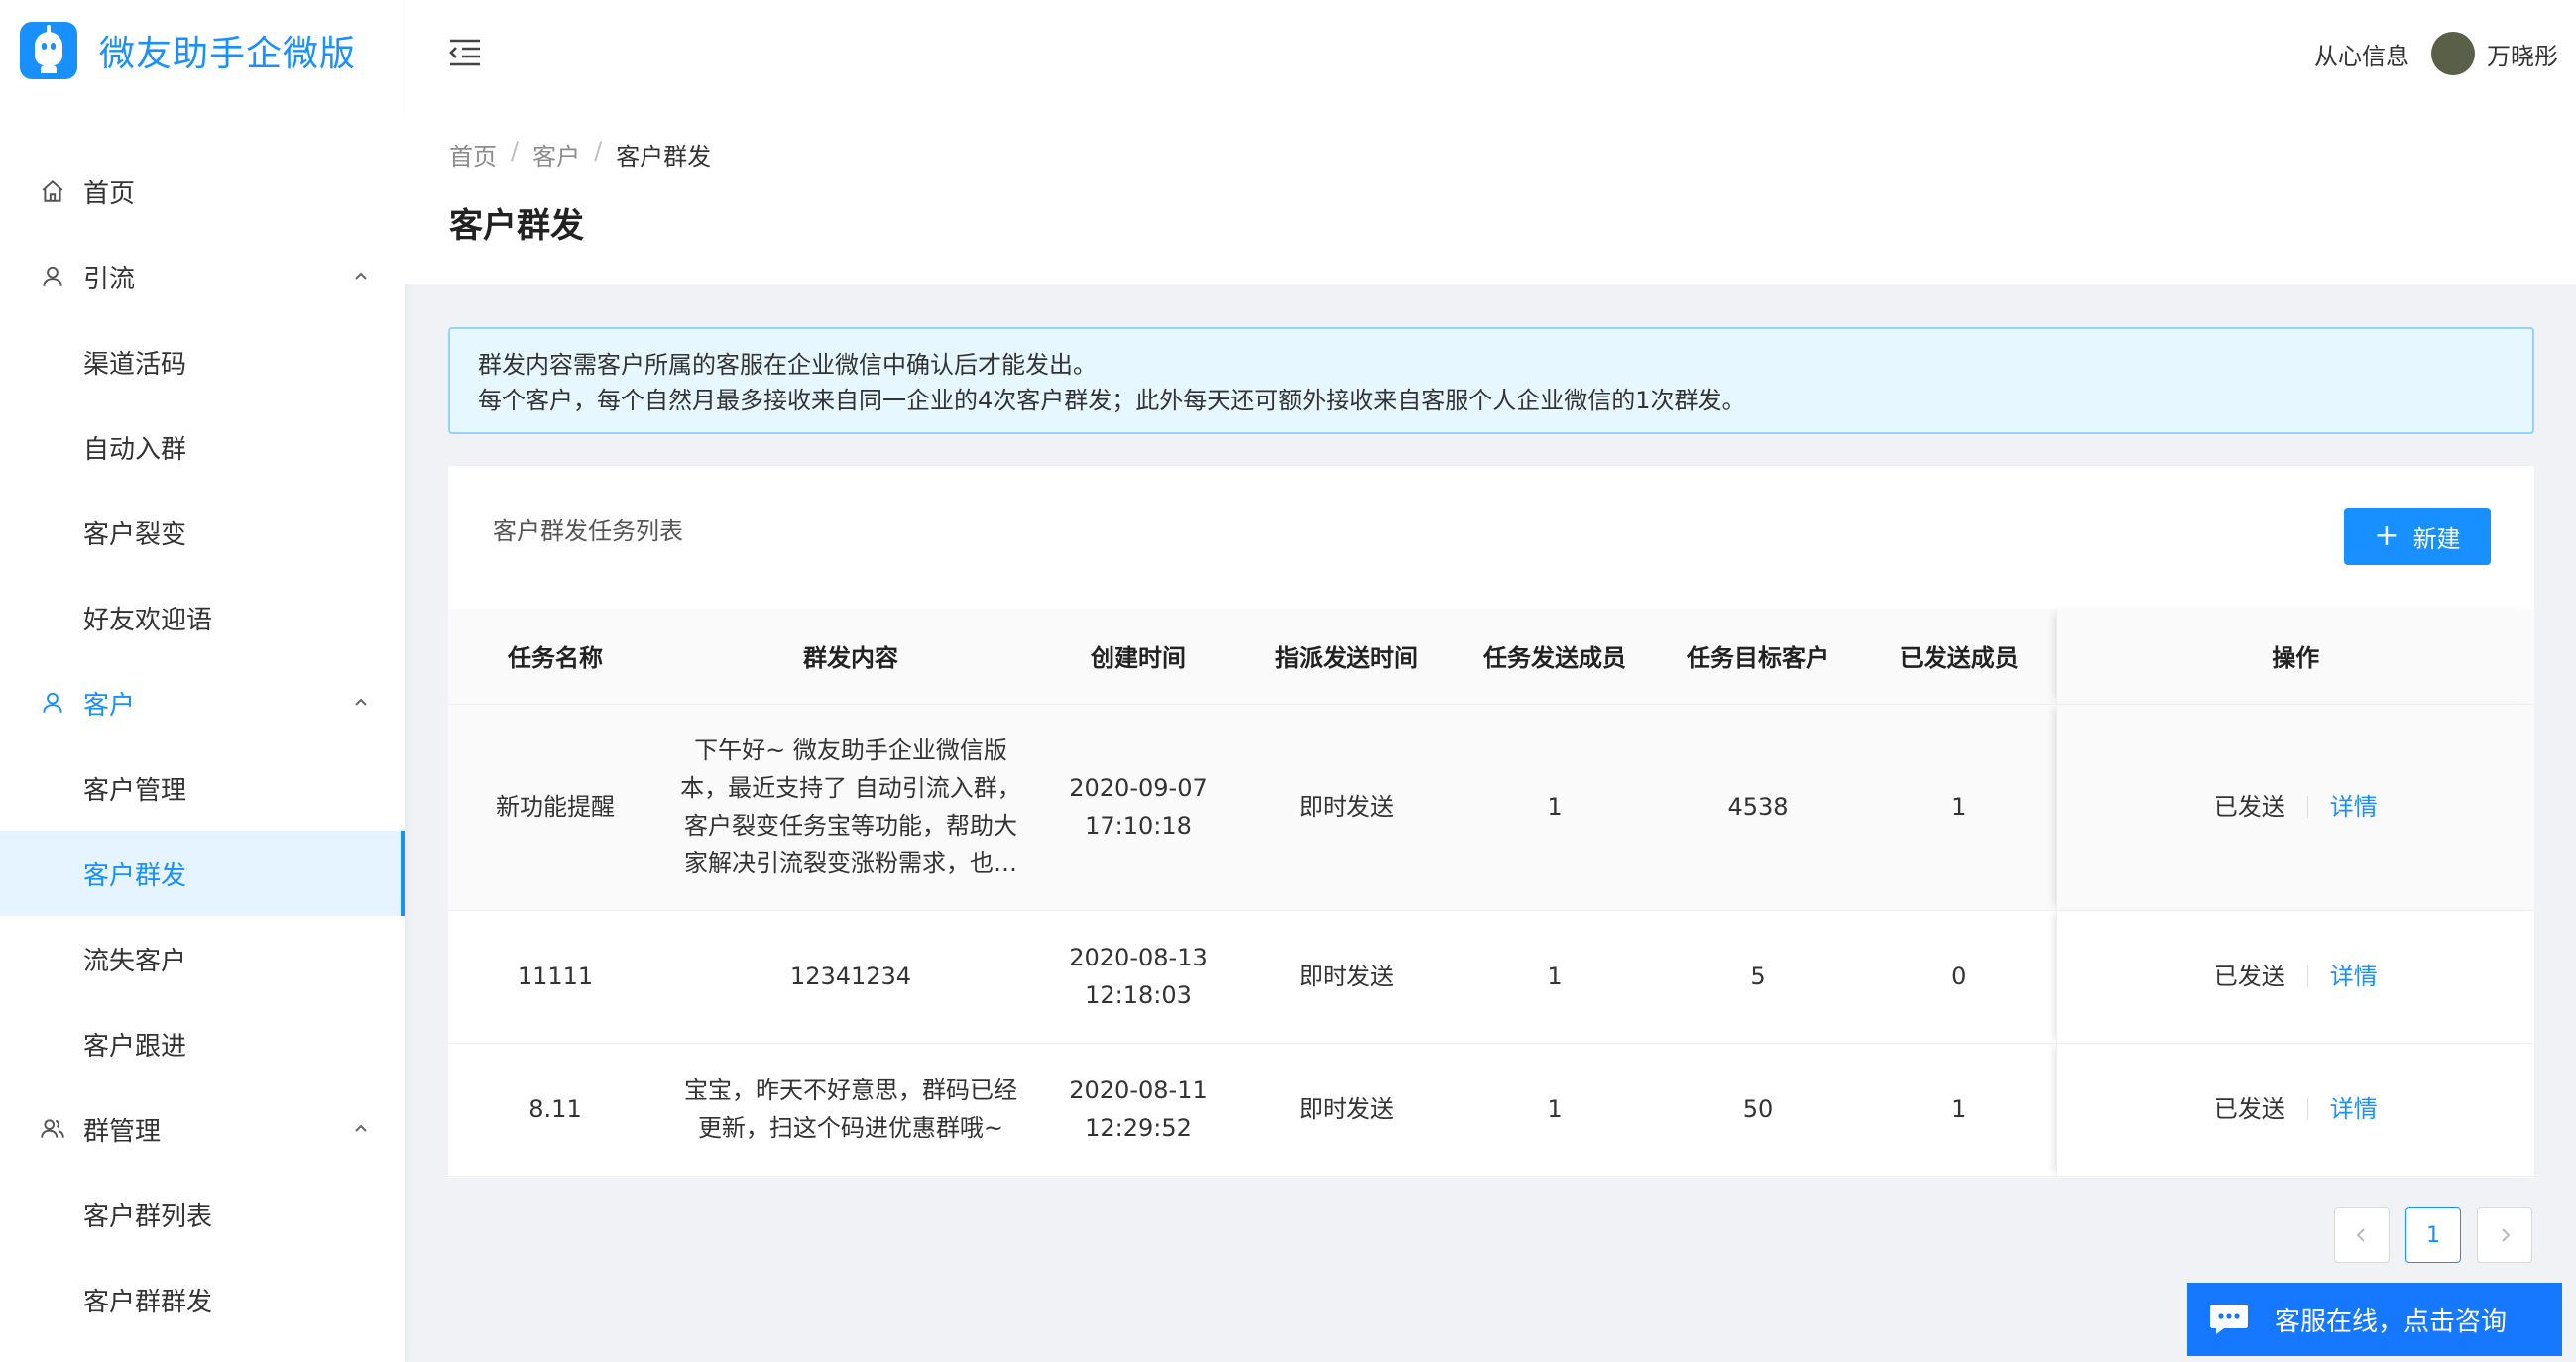  I want to click on created-time: 2020-08-11 12:29:52, so click(1138, 1110).